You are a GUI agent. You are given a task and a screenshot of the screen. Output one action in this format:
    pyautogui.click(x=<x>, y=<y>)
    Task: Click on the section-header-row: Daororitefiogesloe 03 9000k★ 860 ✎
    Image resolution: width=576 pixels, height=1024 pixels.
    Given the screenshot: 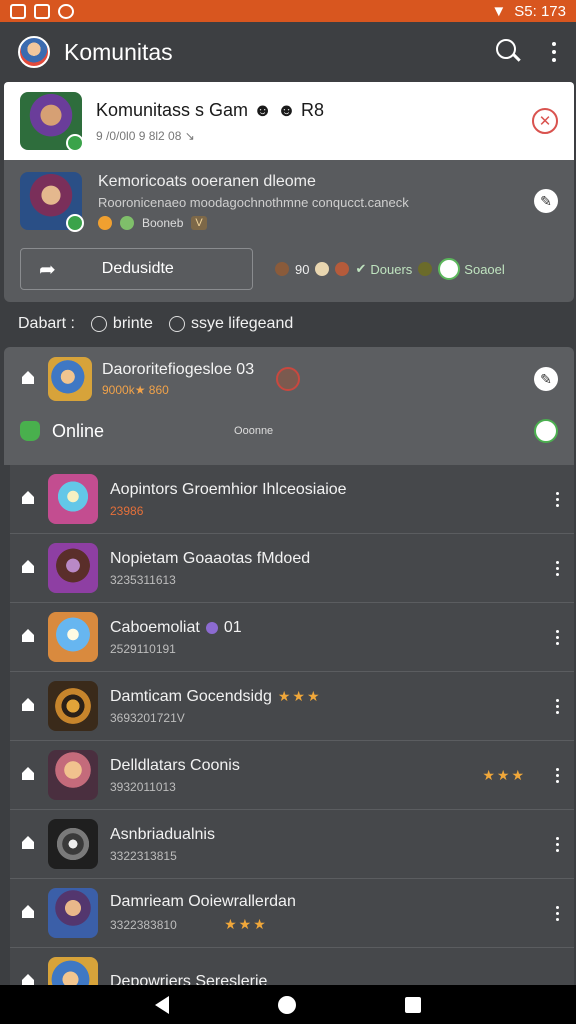 What is the action you would take?
    pyautogui.click(x=289, y=374)
    